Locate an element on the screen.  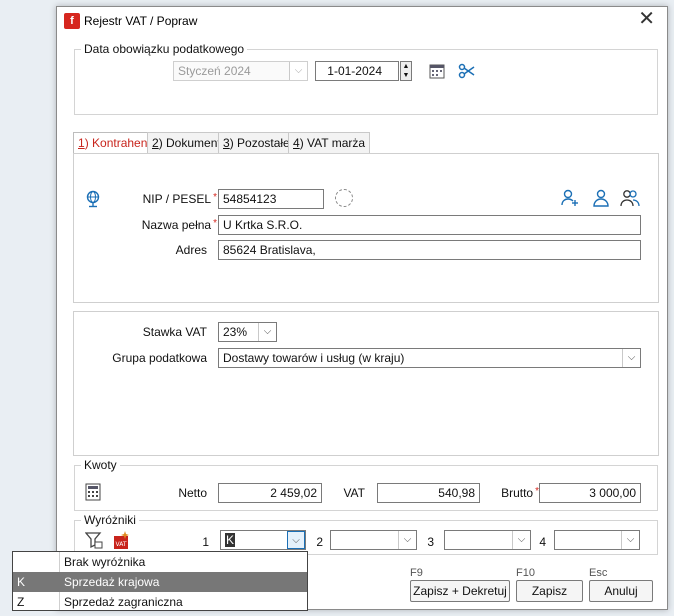
amounts-legend: Kwoty is located at coordinates (100, 465).